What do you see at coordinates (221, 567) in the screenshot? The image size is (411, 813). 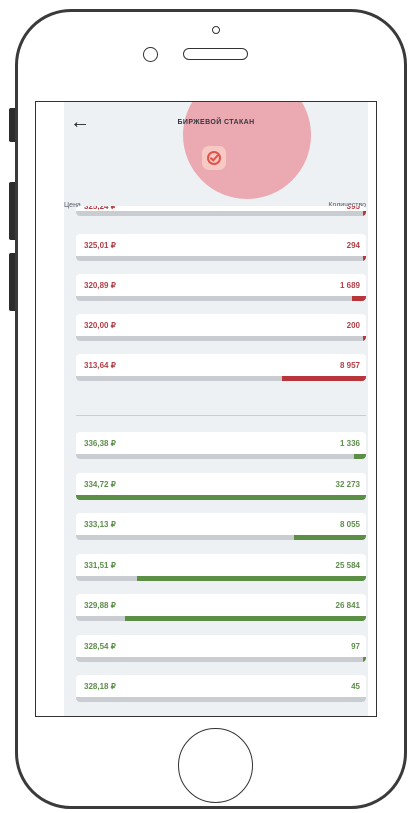 I see `bid-order-row: 331,51 ₽ 25 584` at bounding box center [221, 567].